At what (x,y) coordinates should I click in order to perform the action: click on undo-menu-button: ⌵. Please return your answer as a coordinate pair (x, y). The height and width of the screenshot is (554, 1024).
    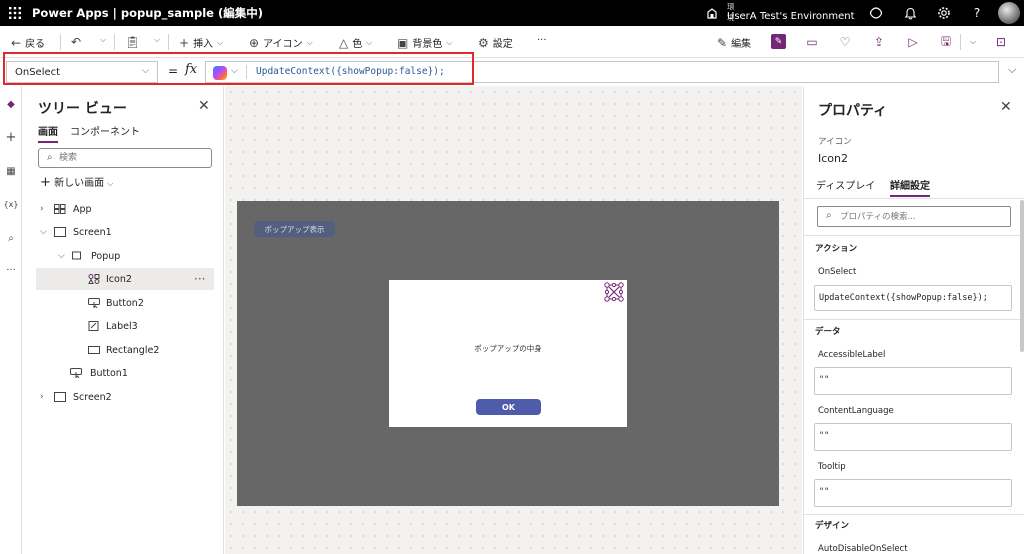
    Looking at the image, I should click on (103, 40).